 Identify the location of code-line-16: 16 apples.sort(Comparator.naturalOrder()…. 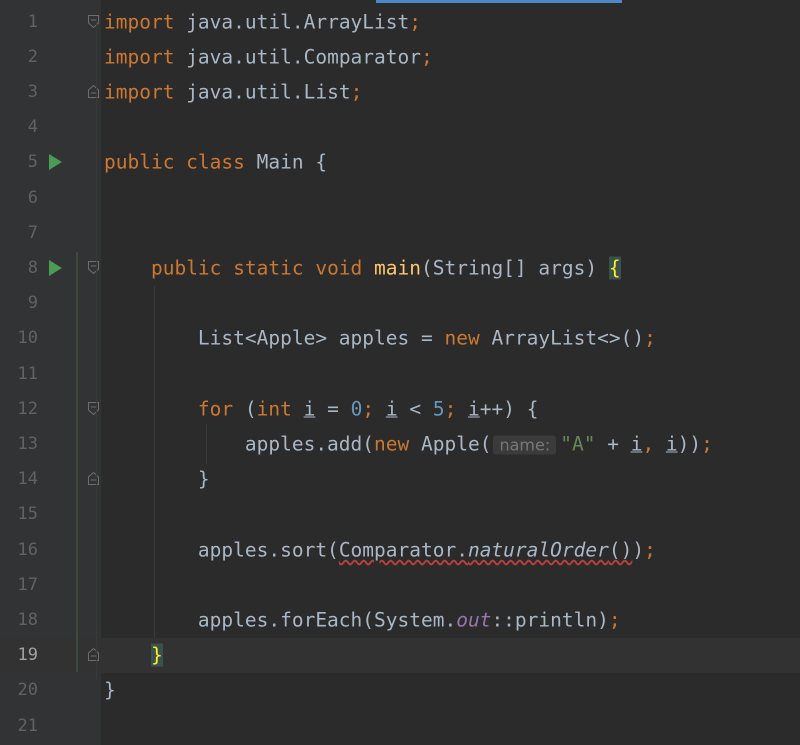
(400, 549).